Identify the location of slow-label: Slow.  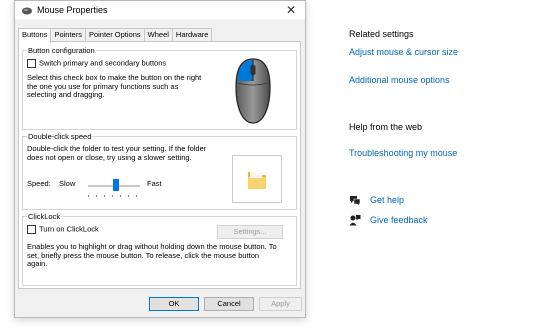
(67, 183).